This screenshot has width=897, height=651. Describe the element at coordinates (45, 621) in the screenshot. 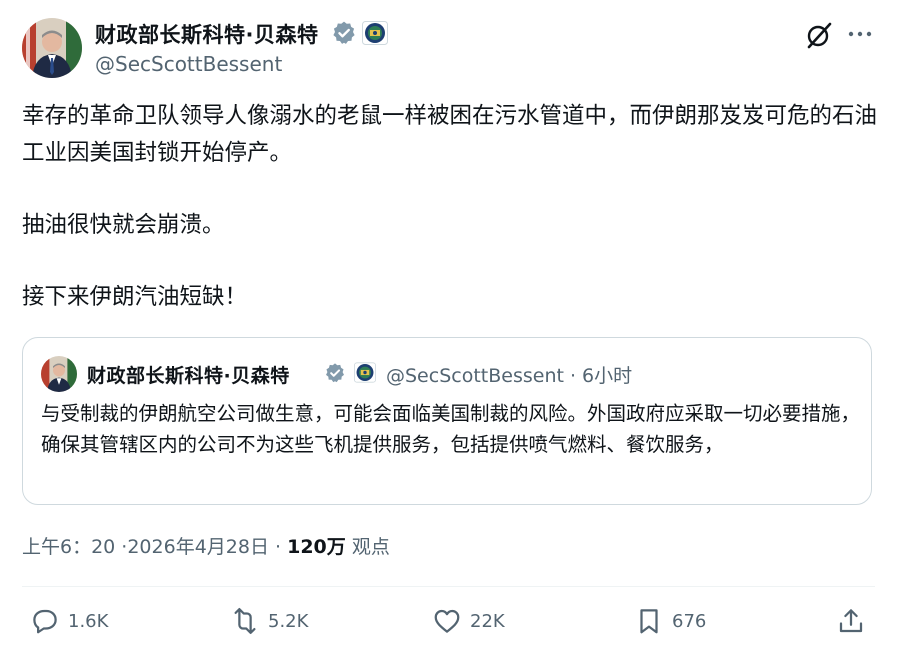

I see `reply-icon` at that location.